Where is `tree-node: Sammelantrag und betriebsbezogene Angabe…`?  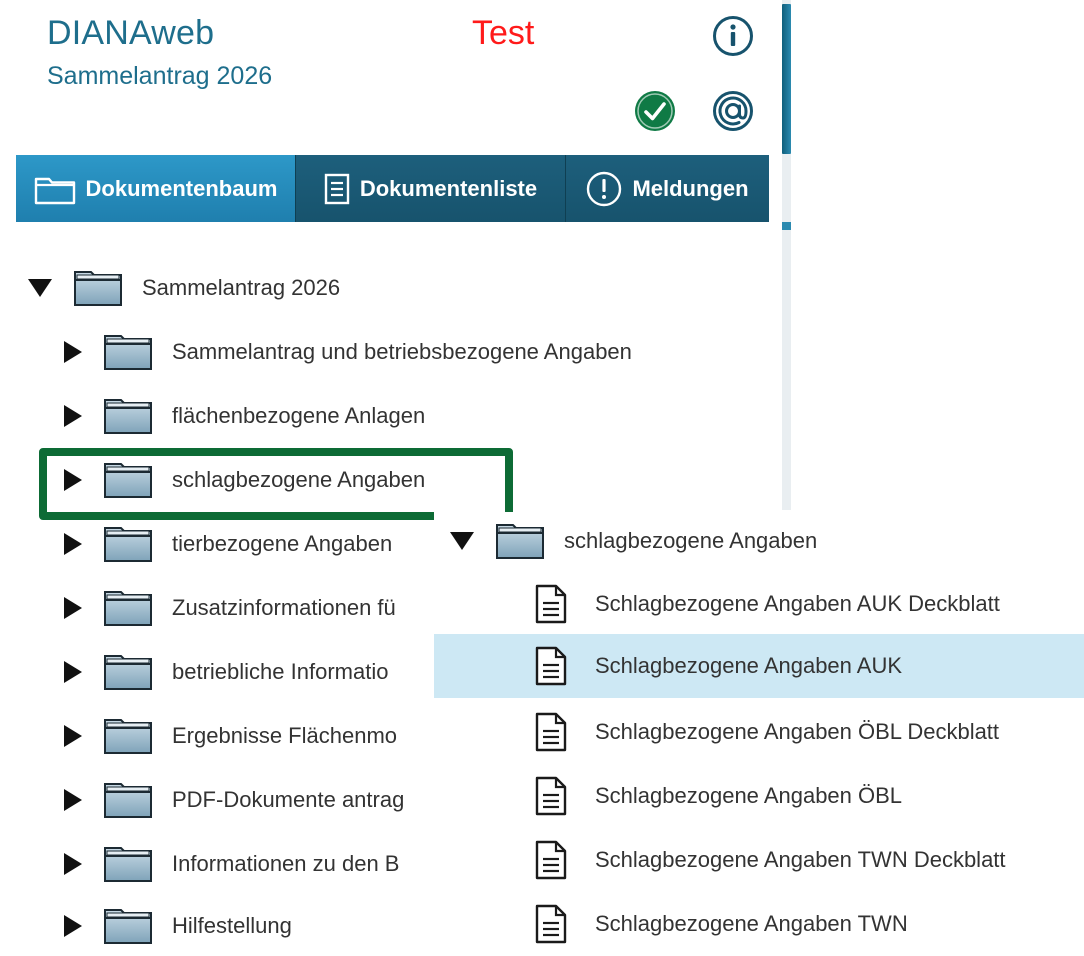
tree-node: Sammelantrag und betriebsbezogene Angabe… is located at coordinates (346, 352).